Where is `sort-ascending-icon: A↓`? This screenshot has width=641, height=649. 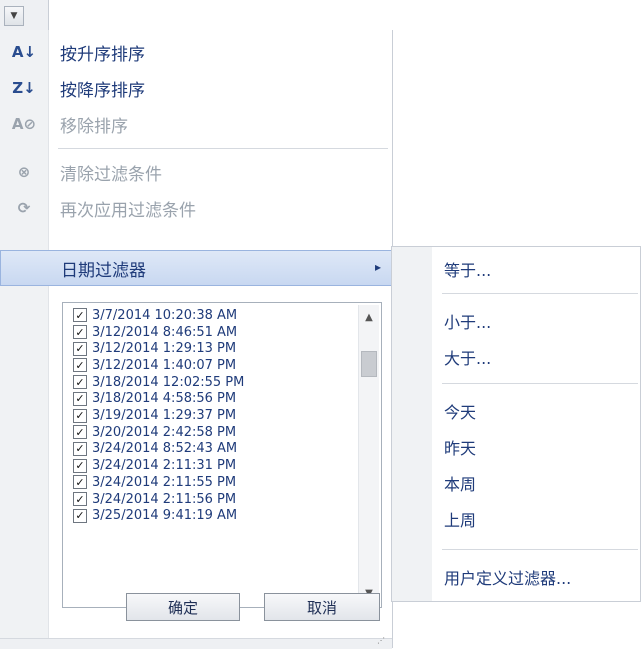
sort-ascending-icon: A↓ is located at coordinates (24, 51).